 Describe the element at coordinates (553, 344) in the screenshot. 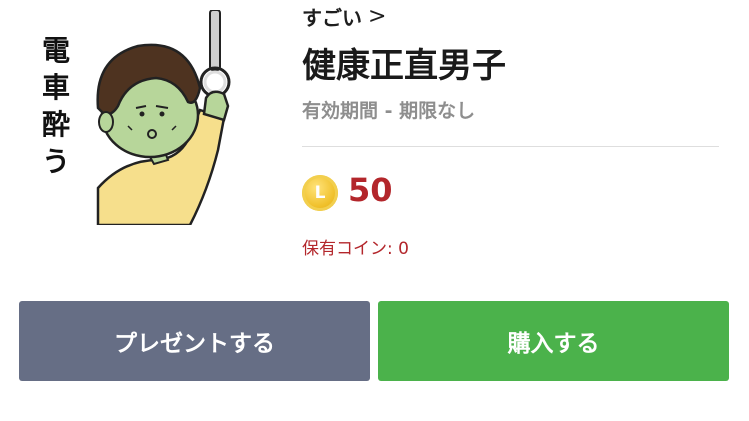

I see `buy-button-label: 購入する` at that location.